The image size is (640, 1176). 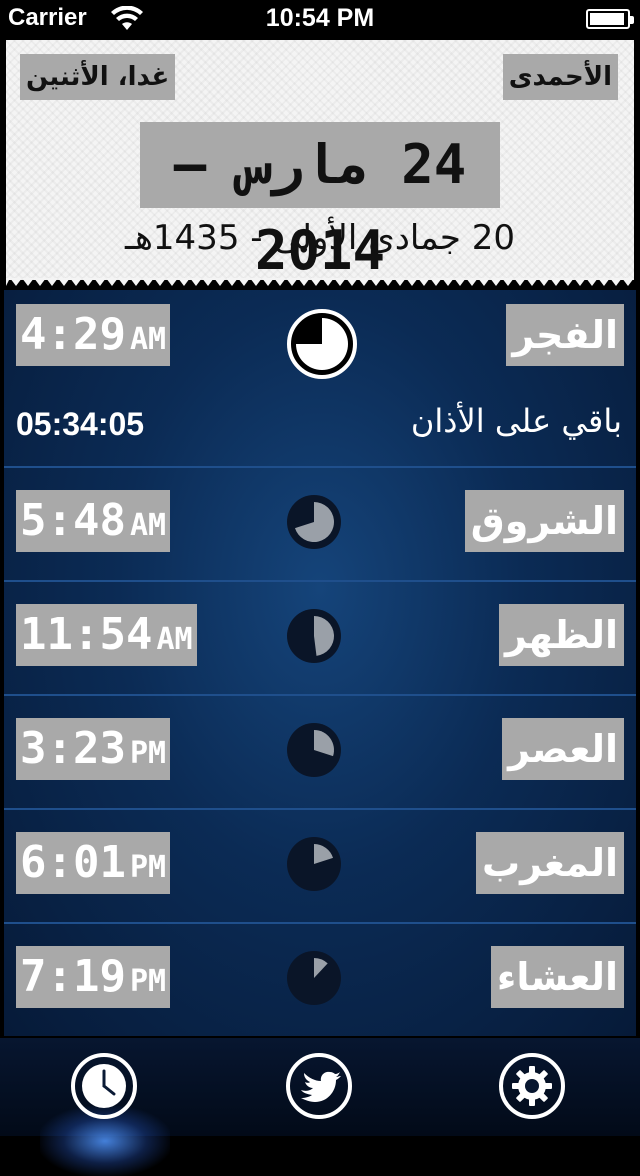 I want to click on hijri-date: 20 جمادى الأولى - 1435هـ, so click(x=320, y=238).